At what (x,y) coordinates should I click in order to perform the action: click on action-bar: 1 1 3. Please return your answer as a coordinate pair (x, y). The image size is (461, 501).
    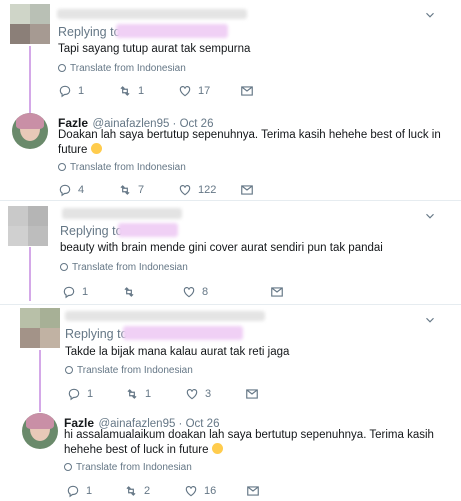
    Looking at the image, I should click on (247, 394).